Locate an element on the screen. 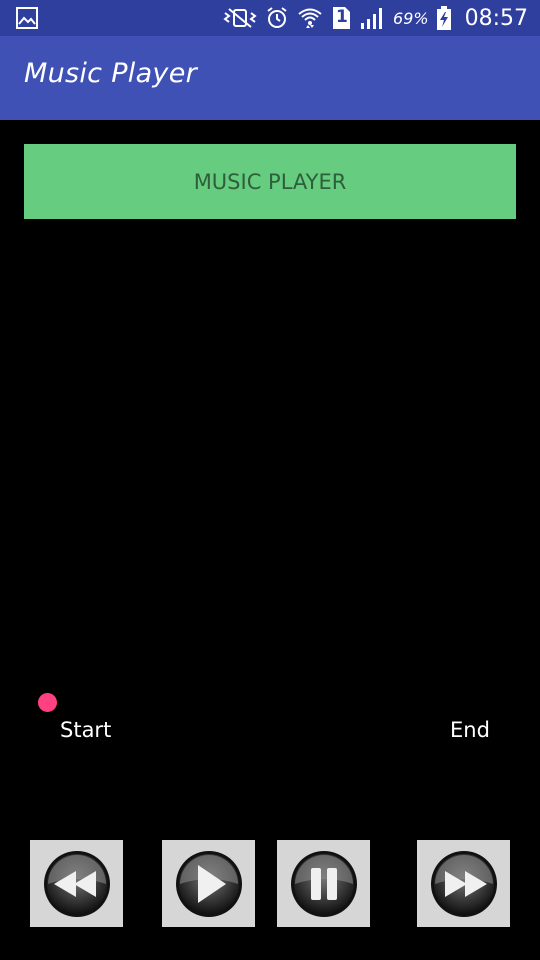 This screenshot has width=540, height=960. fast-forward-icon is located at coordinates (464, 884).